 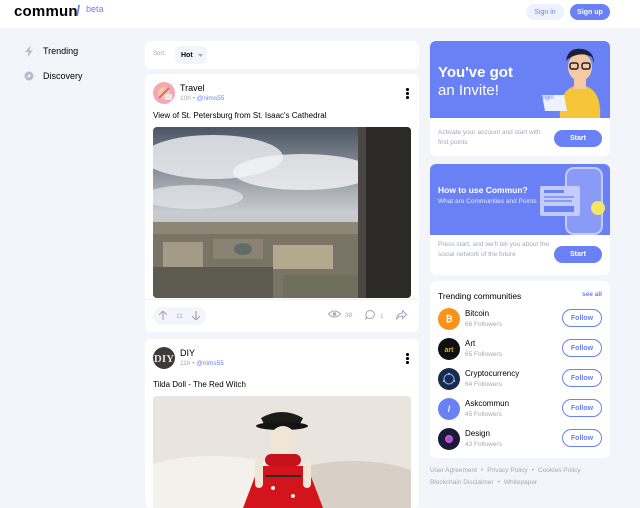 I want to click on sort-label: Sort:, so click(x=159, y=54).